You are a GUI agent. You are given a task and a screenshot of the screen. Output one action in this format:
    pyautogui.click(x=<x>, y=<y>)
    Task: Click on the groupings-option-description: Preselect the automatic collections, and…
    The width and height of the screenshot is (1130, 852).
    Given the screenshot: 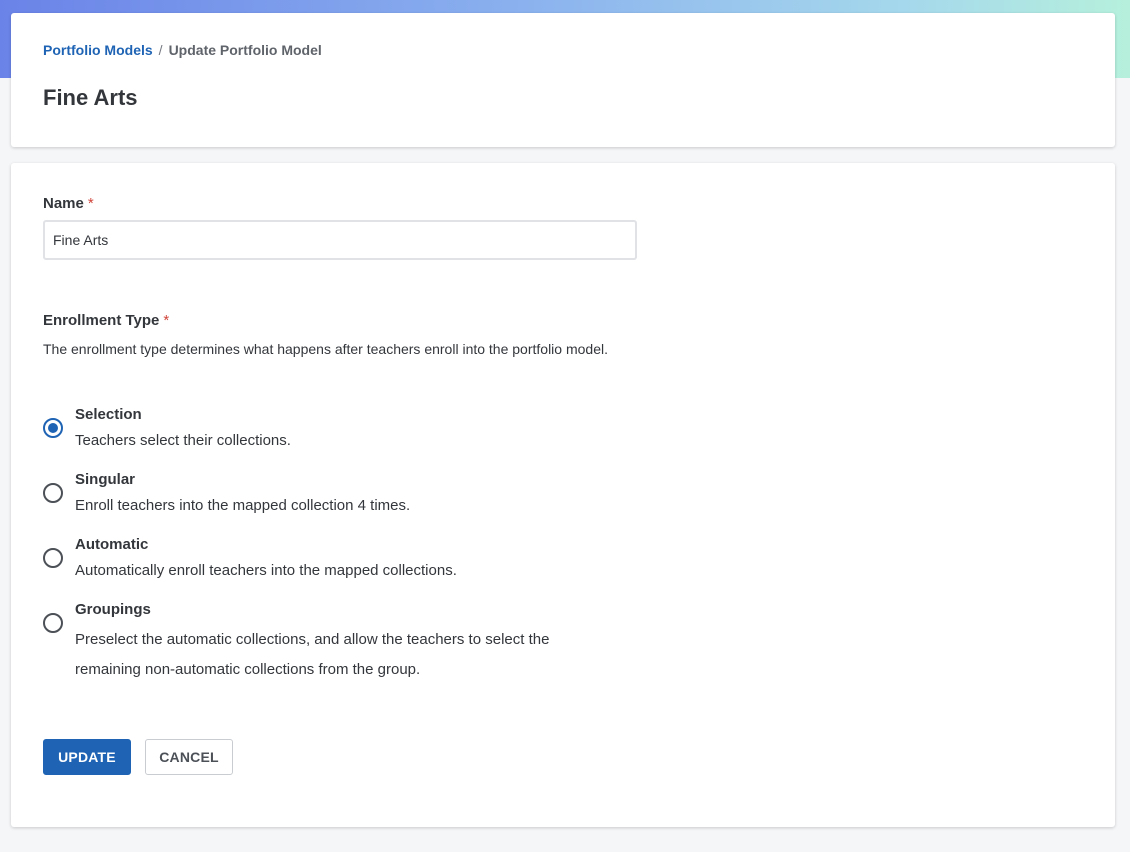 What is the action you would take?
    pyautogui.click(x=312, y=654)
    